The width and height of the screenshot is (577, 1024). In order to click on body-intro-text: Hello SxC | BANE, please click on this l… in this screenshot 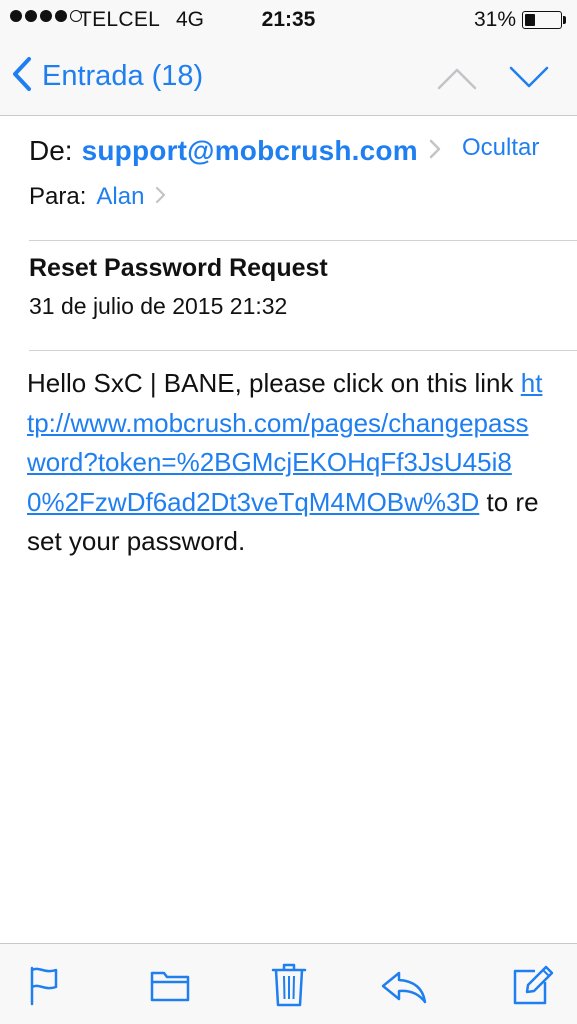, I will do `click(274, 383)`.